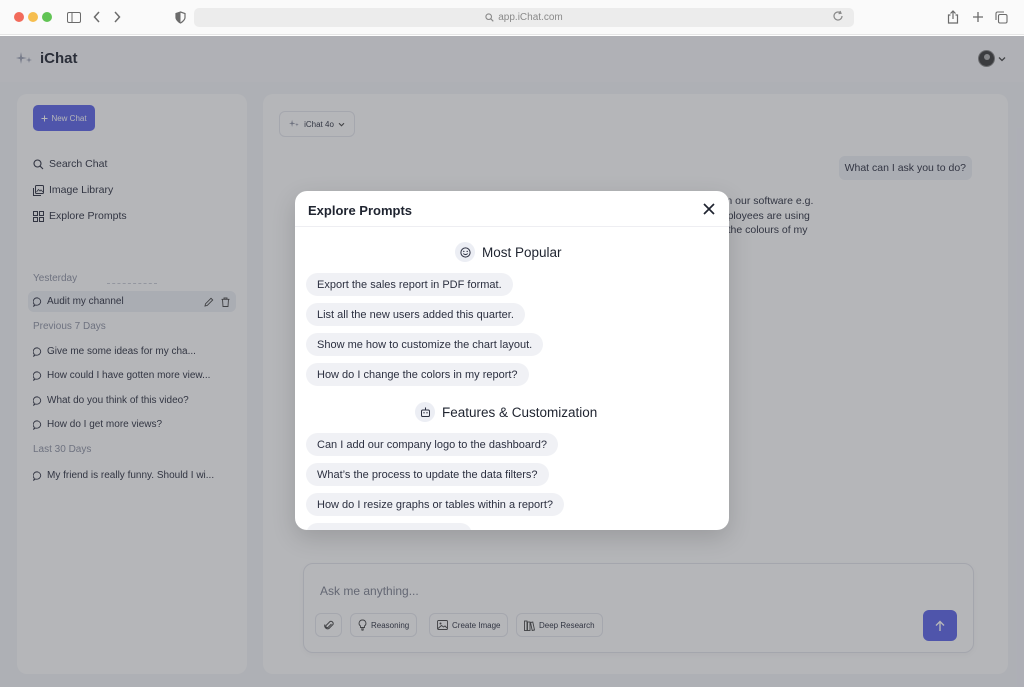 This screenshot has height=687, width=1024. What do you see at coordinates (389, 526) in the screenshot?
I see `prompt-chip-partial` at bounding box center [389, 526].